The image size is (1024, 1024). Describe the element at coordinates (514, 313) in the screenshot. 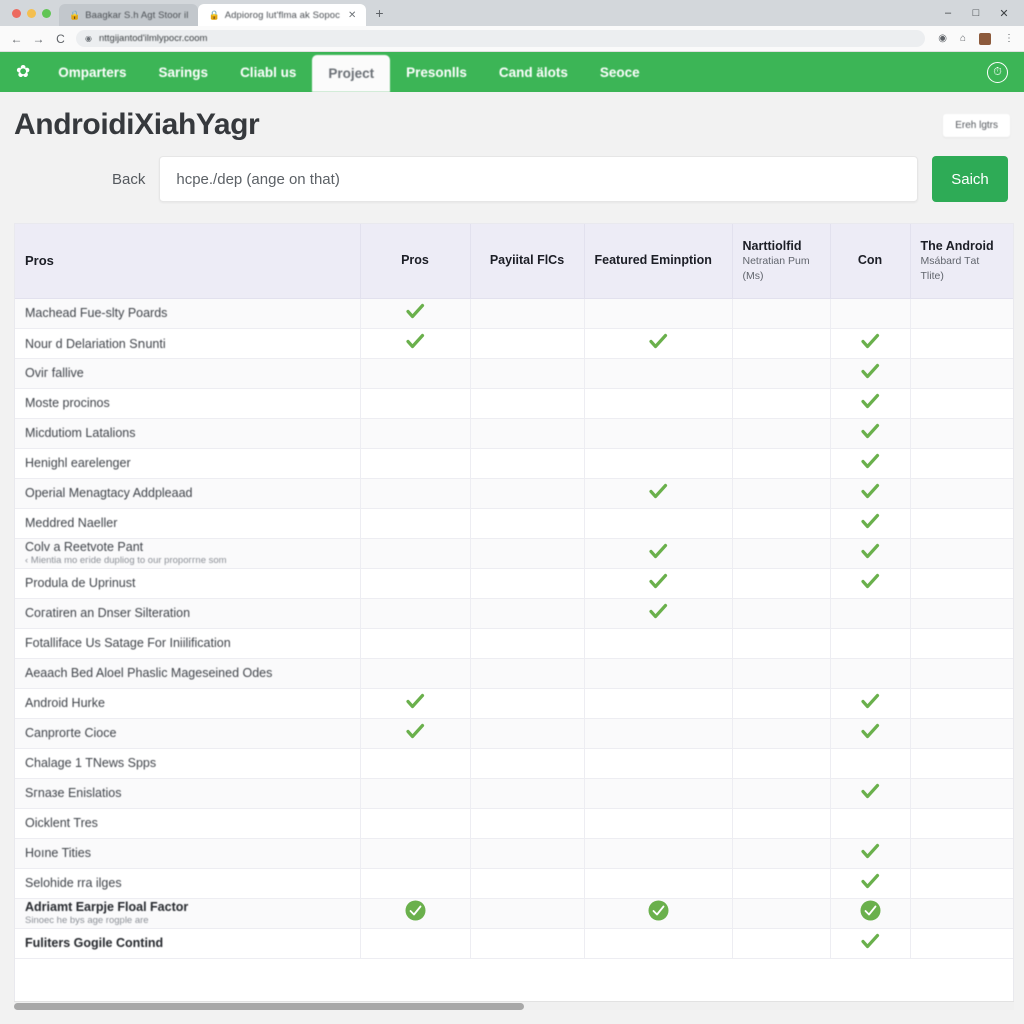

I see `table-row: Machead Fue-sltу Poards` at that location.